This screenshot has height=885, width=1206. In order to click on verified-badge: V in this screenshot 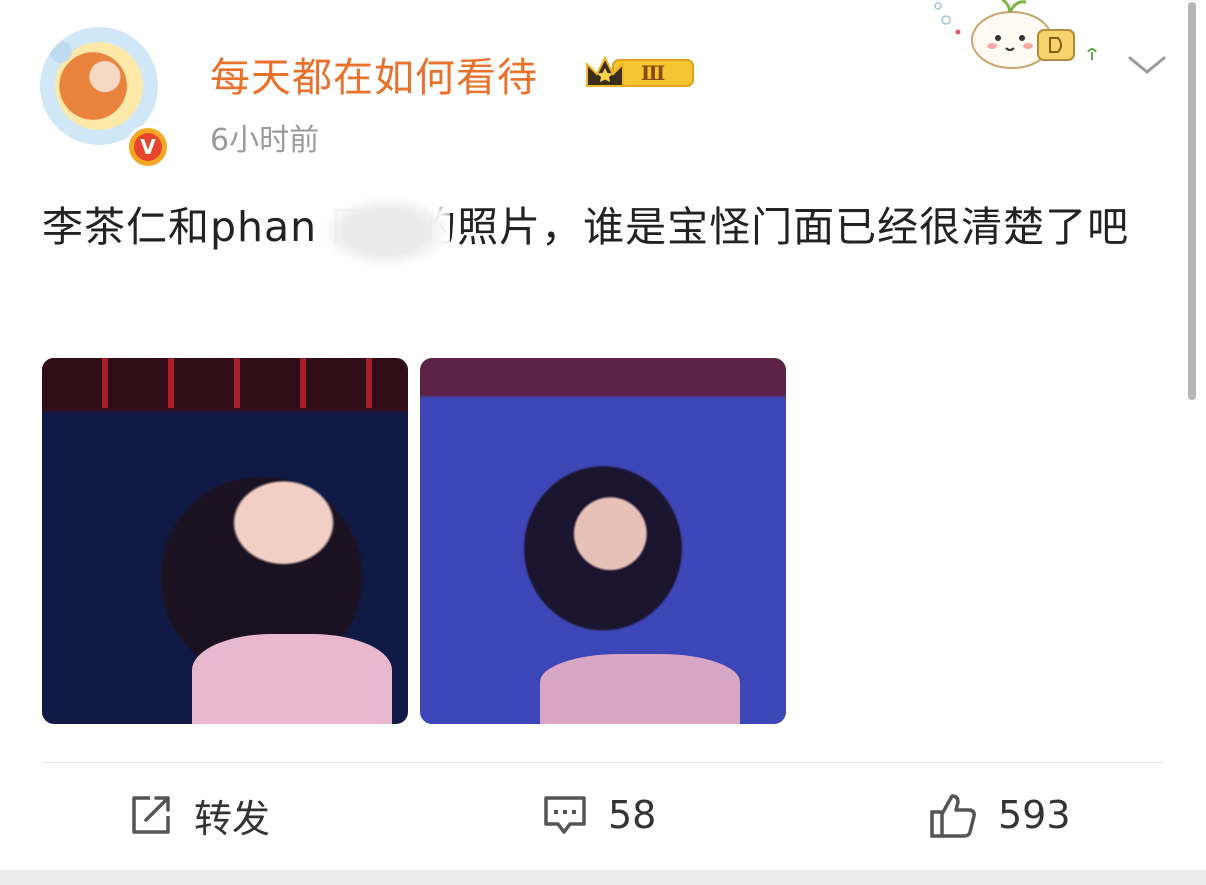, I will do `click(148, 147)`.